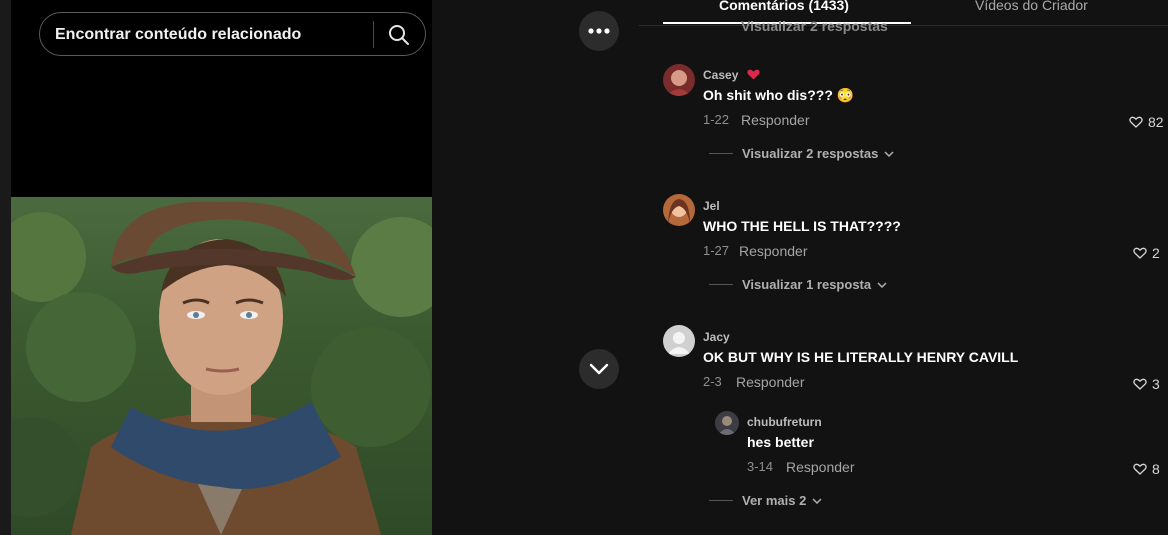 Image resolution: width=1168 pixels, height=535 pixels. Describe the element at coordinates (1146, 122) in the screenshot. I see `like-button: 82` at that location.